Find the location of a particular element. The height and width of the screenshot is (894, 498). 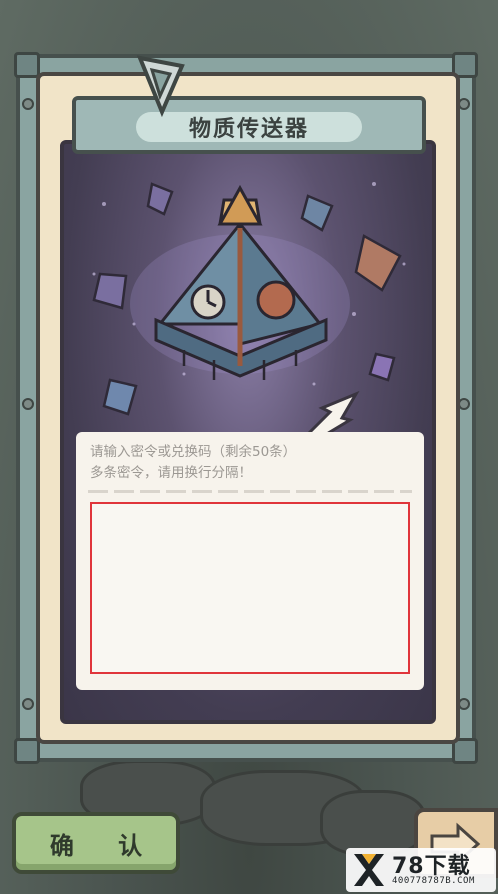

redeem-code-input is located at coordinates (250, 588).